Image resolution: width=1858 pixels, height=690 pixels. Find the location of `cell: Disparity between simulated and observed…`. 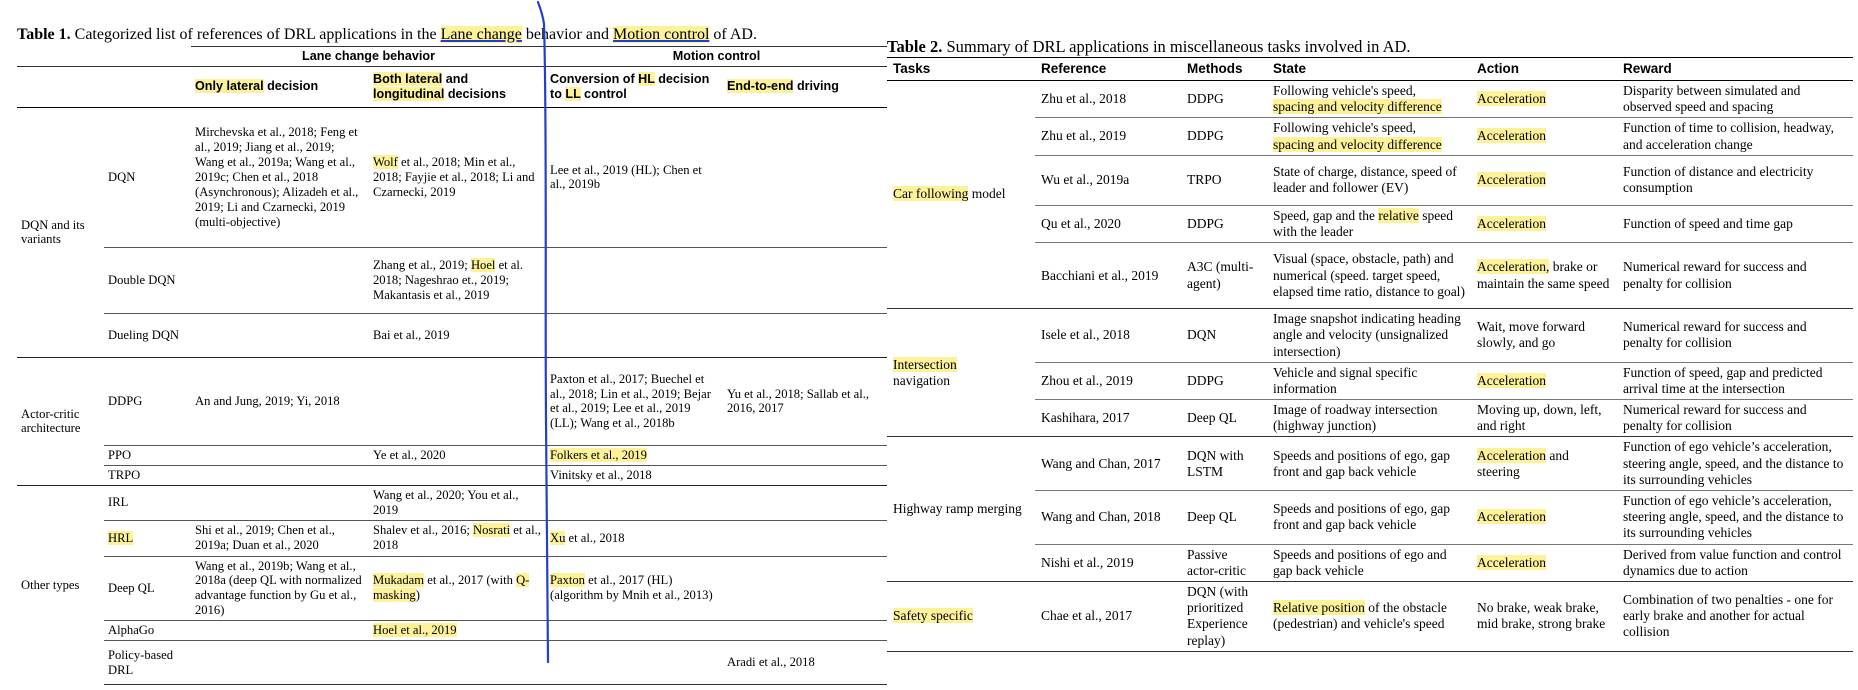

cell: Disparity between simulated and observed… is located at coordinates (1735, 99).